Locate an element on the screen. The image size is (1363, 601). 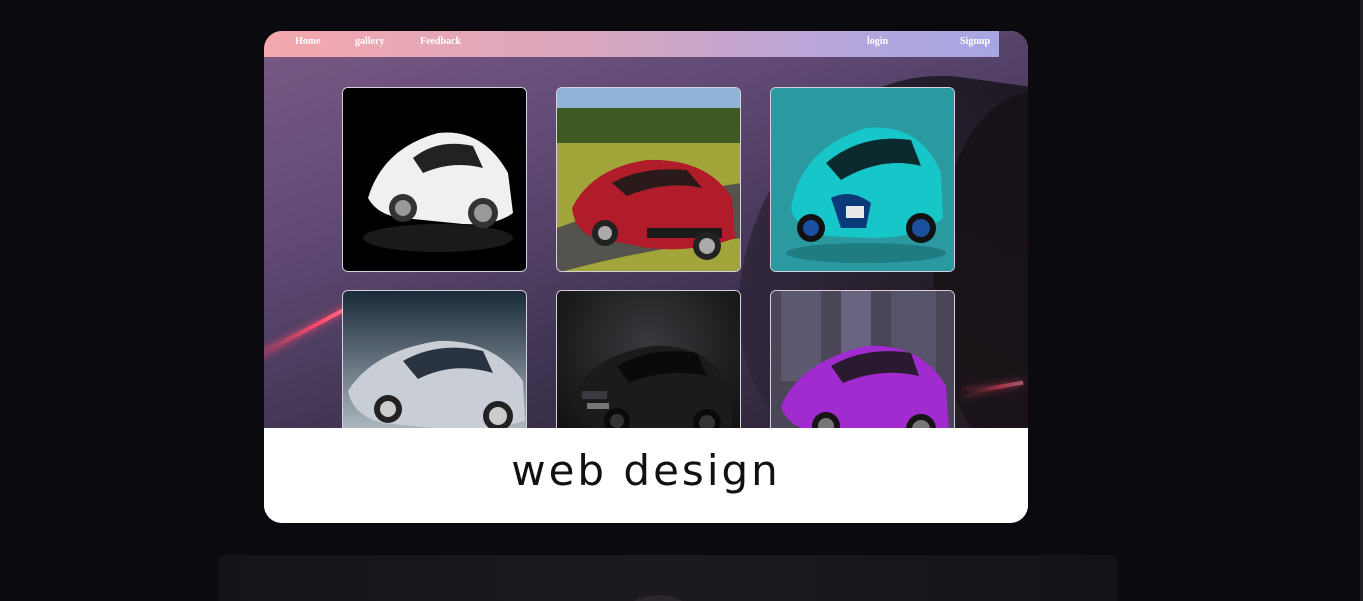
next-project-card is located at coordinates (668, 578).